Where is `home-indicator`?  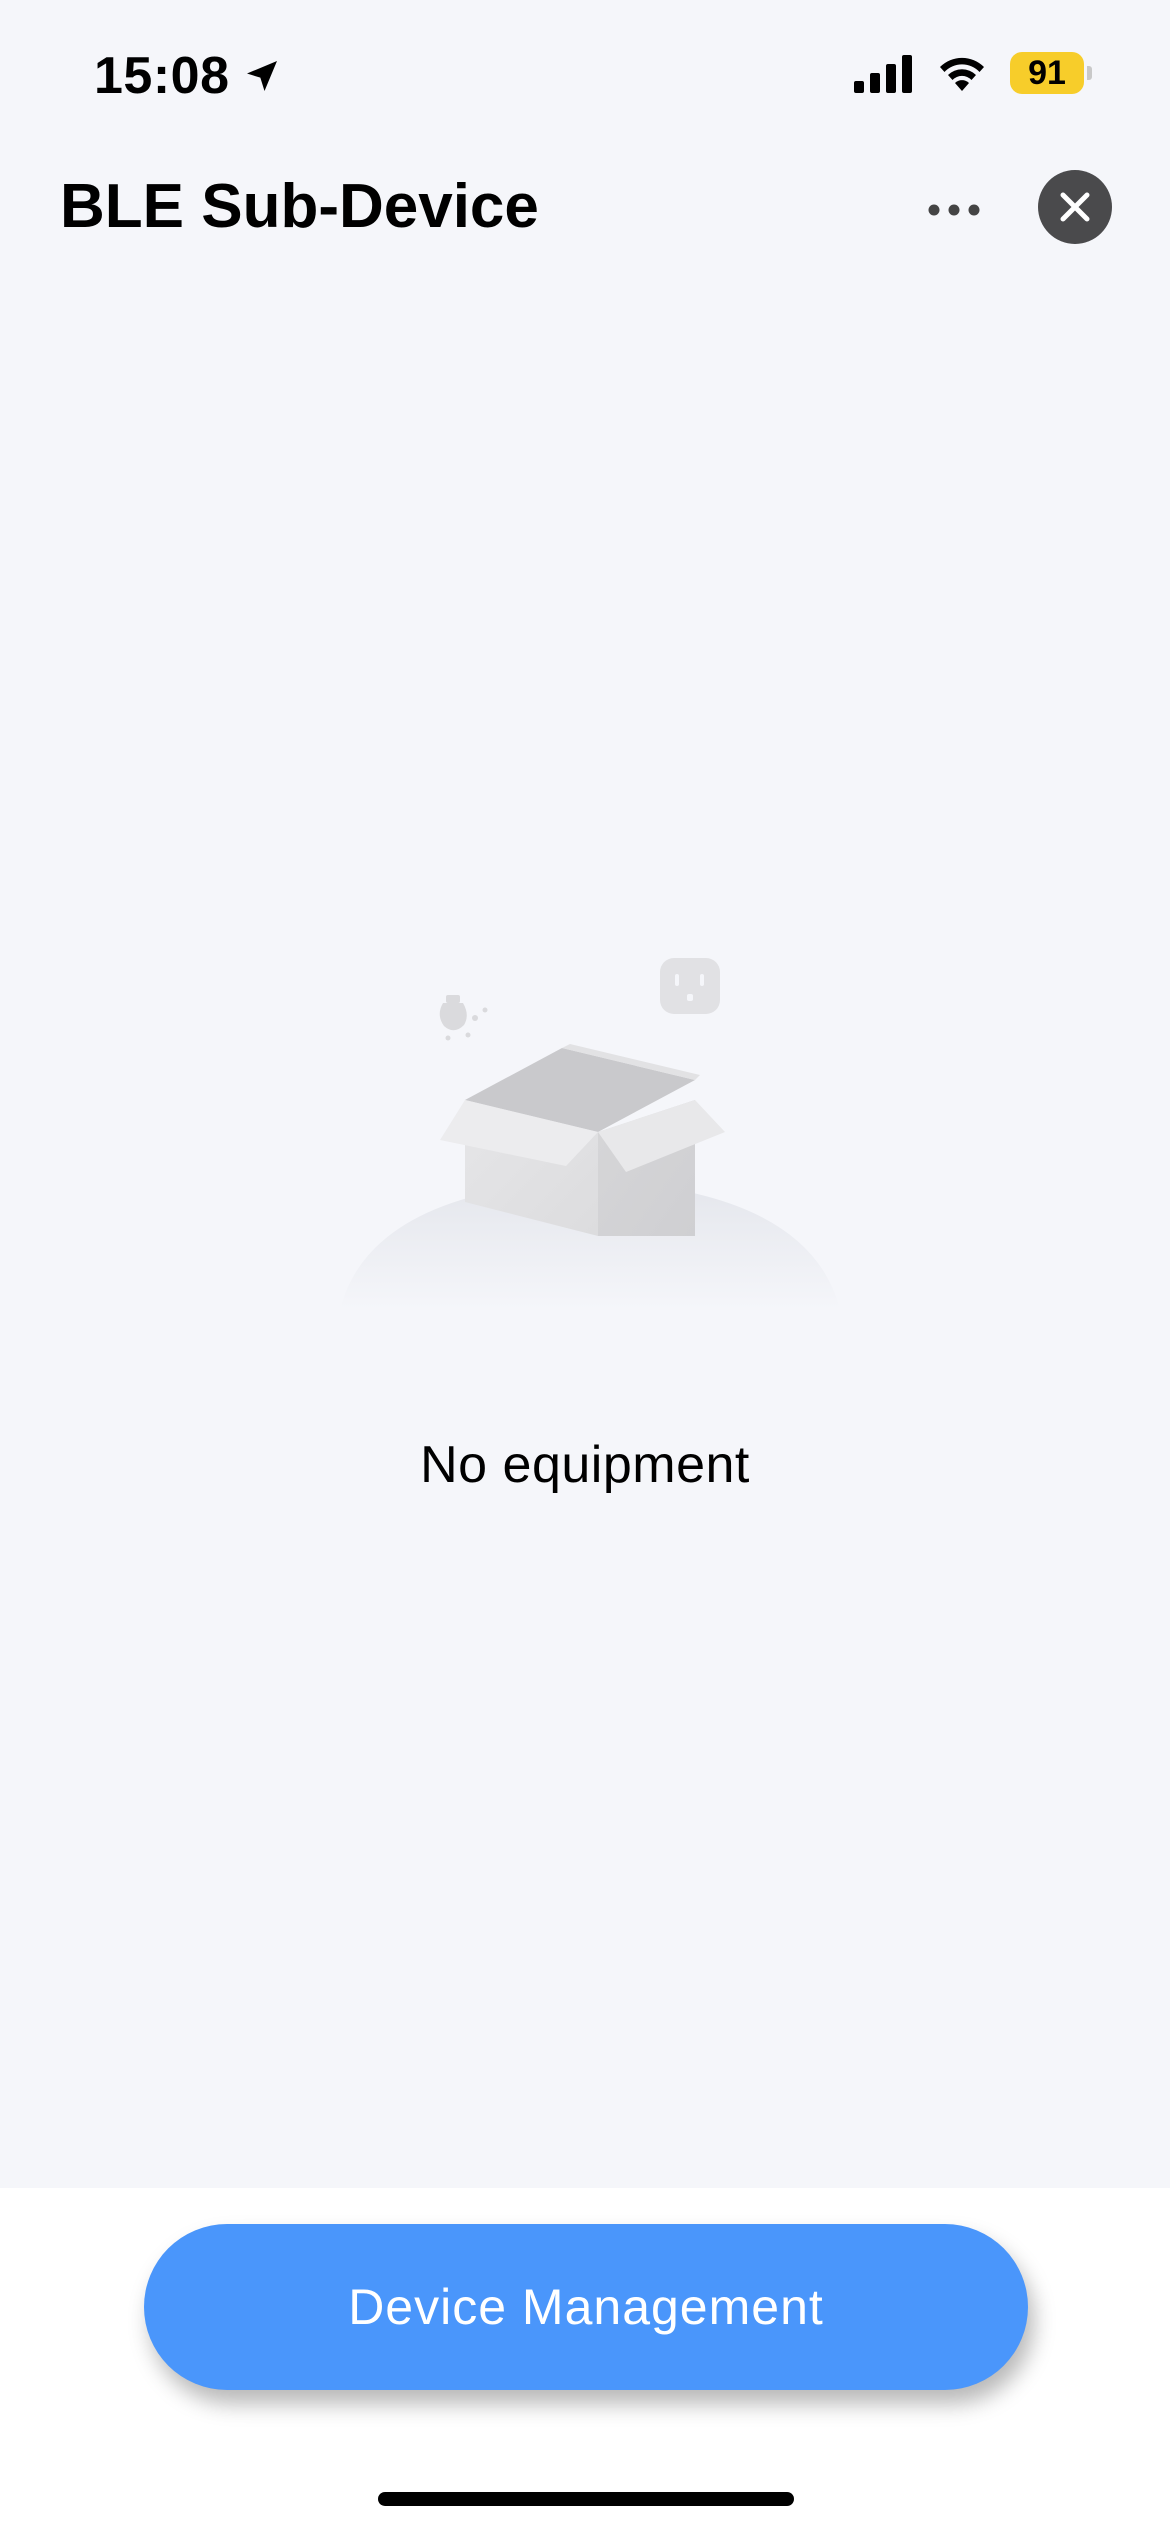
home-indicator is located at coordinates (586, 2499).